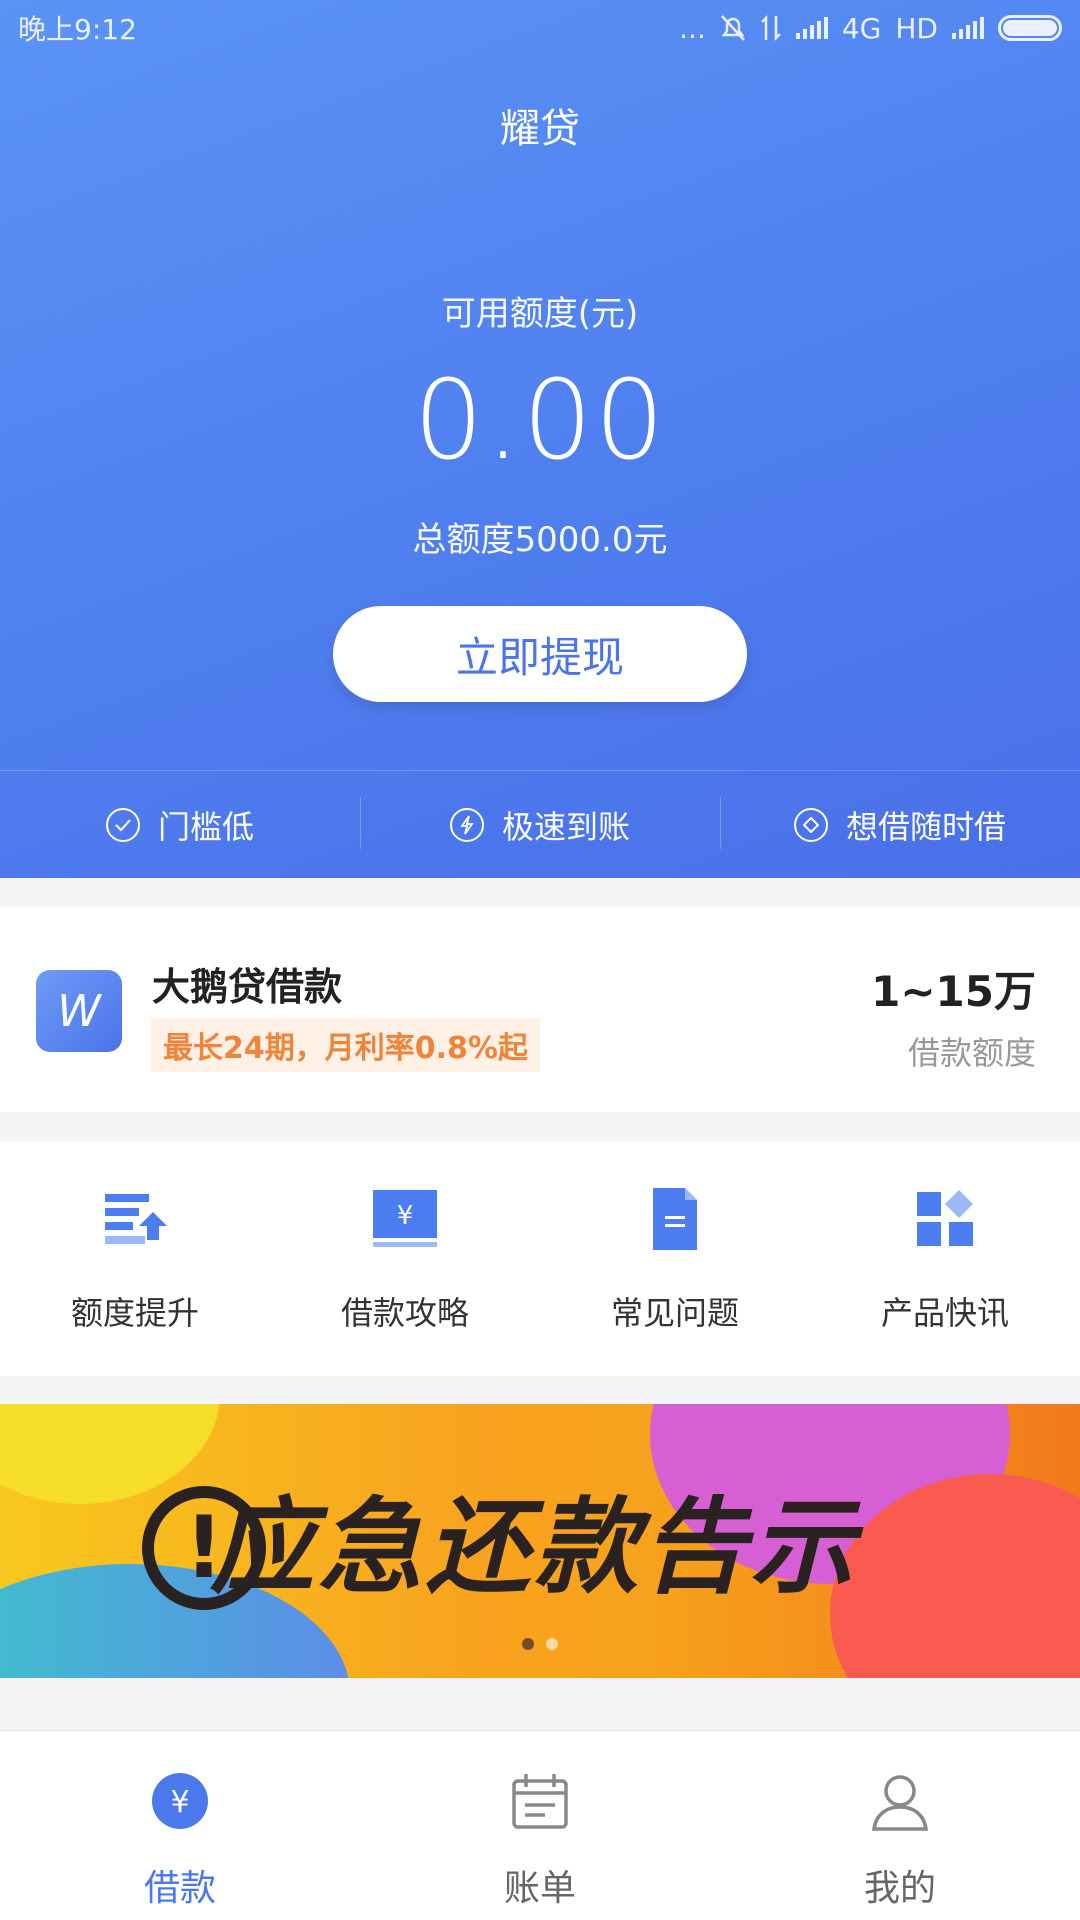 The width and height of the screenshot is (1080, 1920). Describe the element at coordinates (136, 1219) in the screenshot. I see `limit-increase-icon` at that location.